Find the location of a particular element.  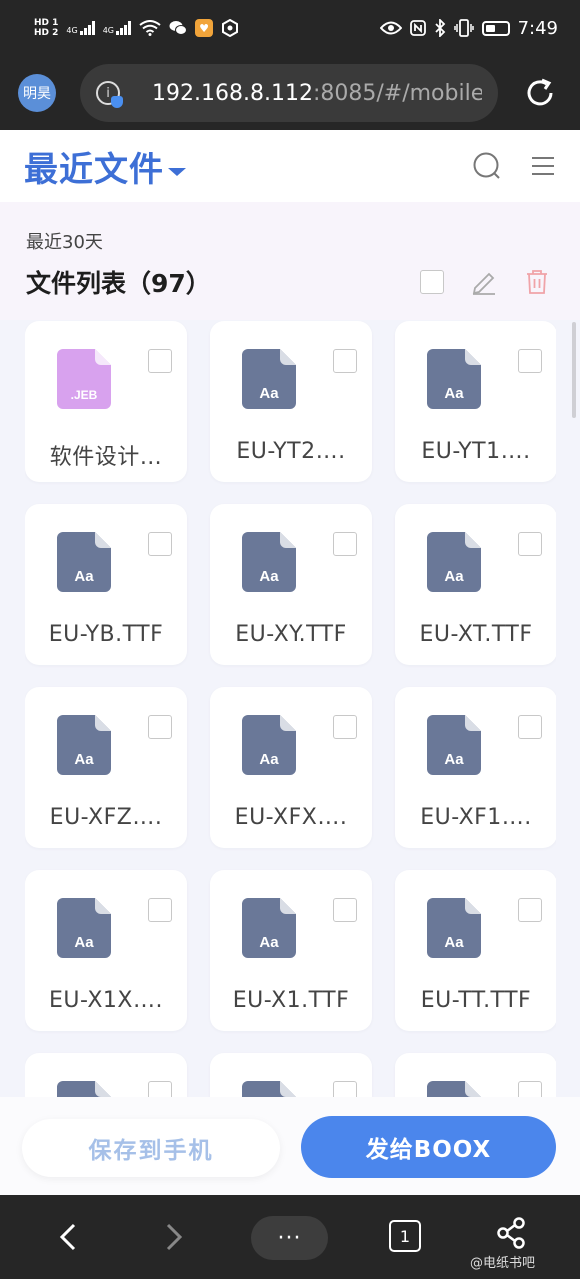

bluetooth-icon is located at coordinates (439, 28).